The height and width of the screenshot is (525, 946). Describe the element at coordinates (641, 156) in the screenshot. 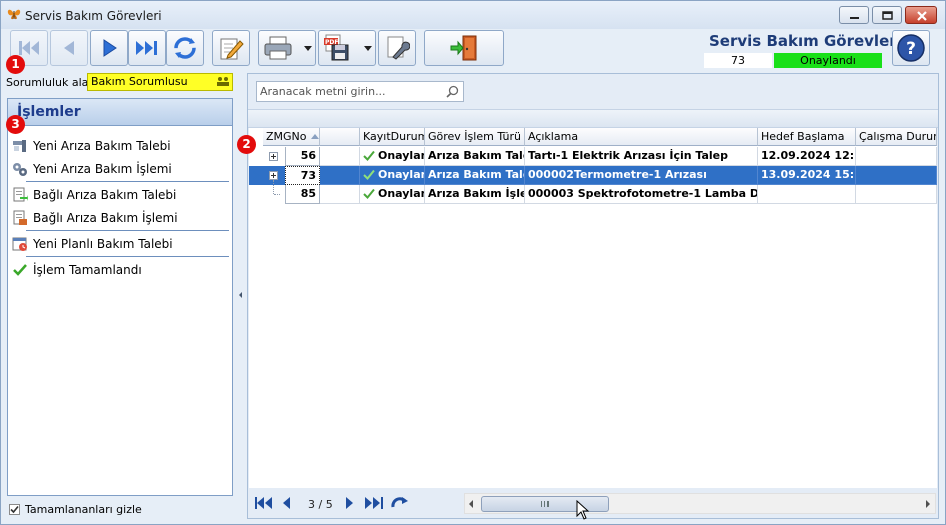

I see `cell-description: Tartı-1 Elektrik Arızası İçin Talep` at that location.